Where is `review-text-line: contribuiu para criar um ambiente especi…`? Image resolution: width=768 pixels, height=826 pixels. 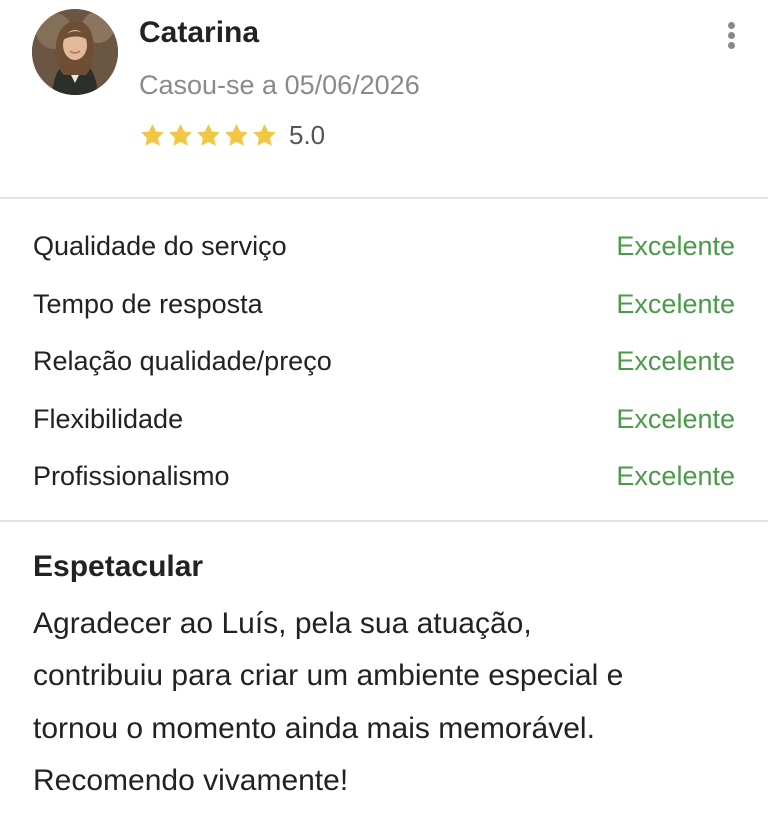
review-text-line: contribuiu para criar um ambiente especi… is located at coordinates (328, 675).